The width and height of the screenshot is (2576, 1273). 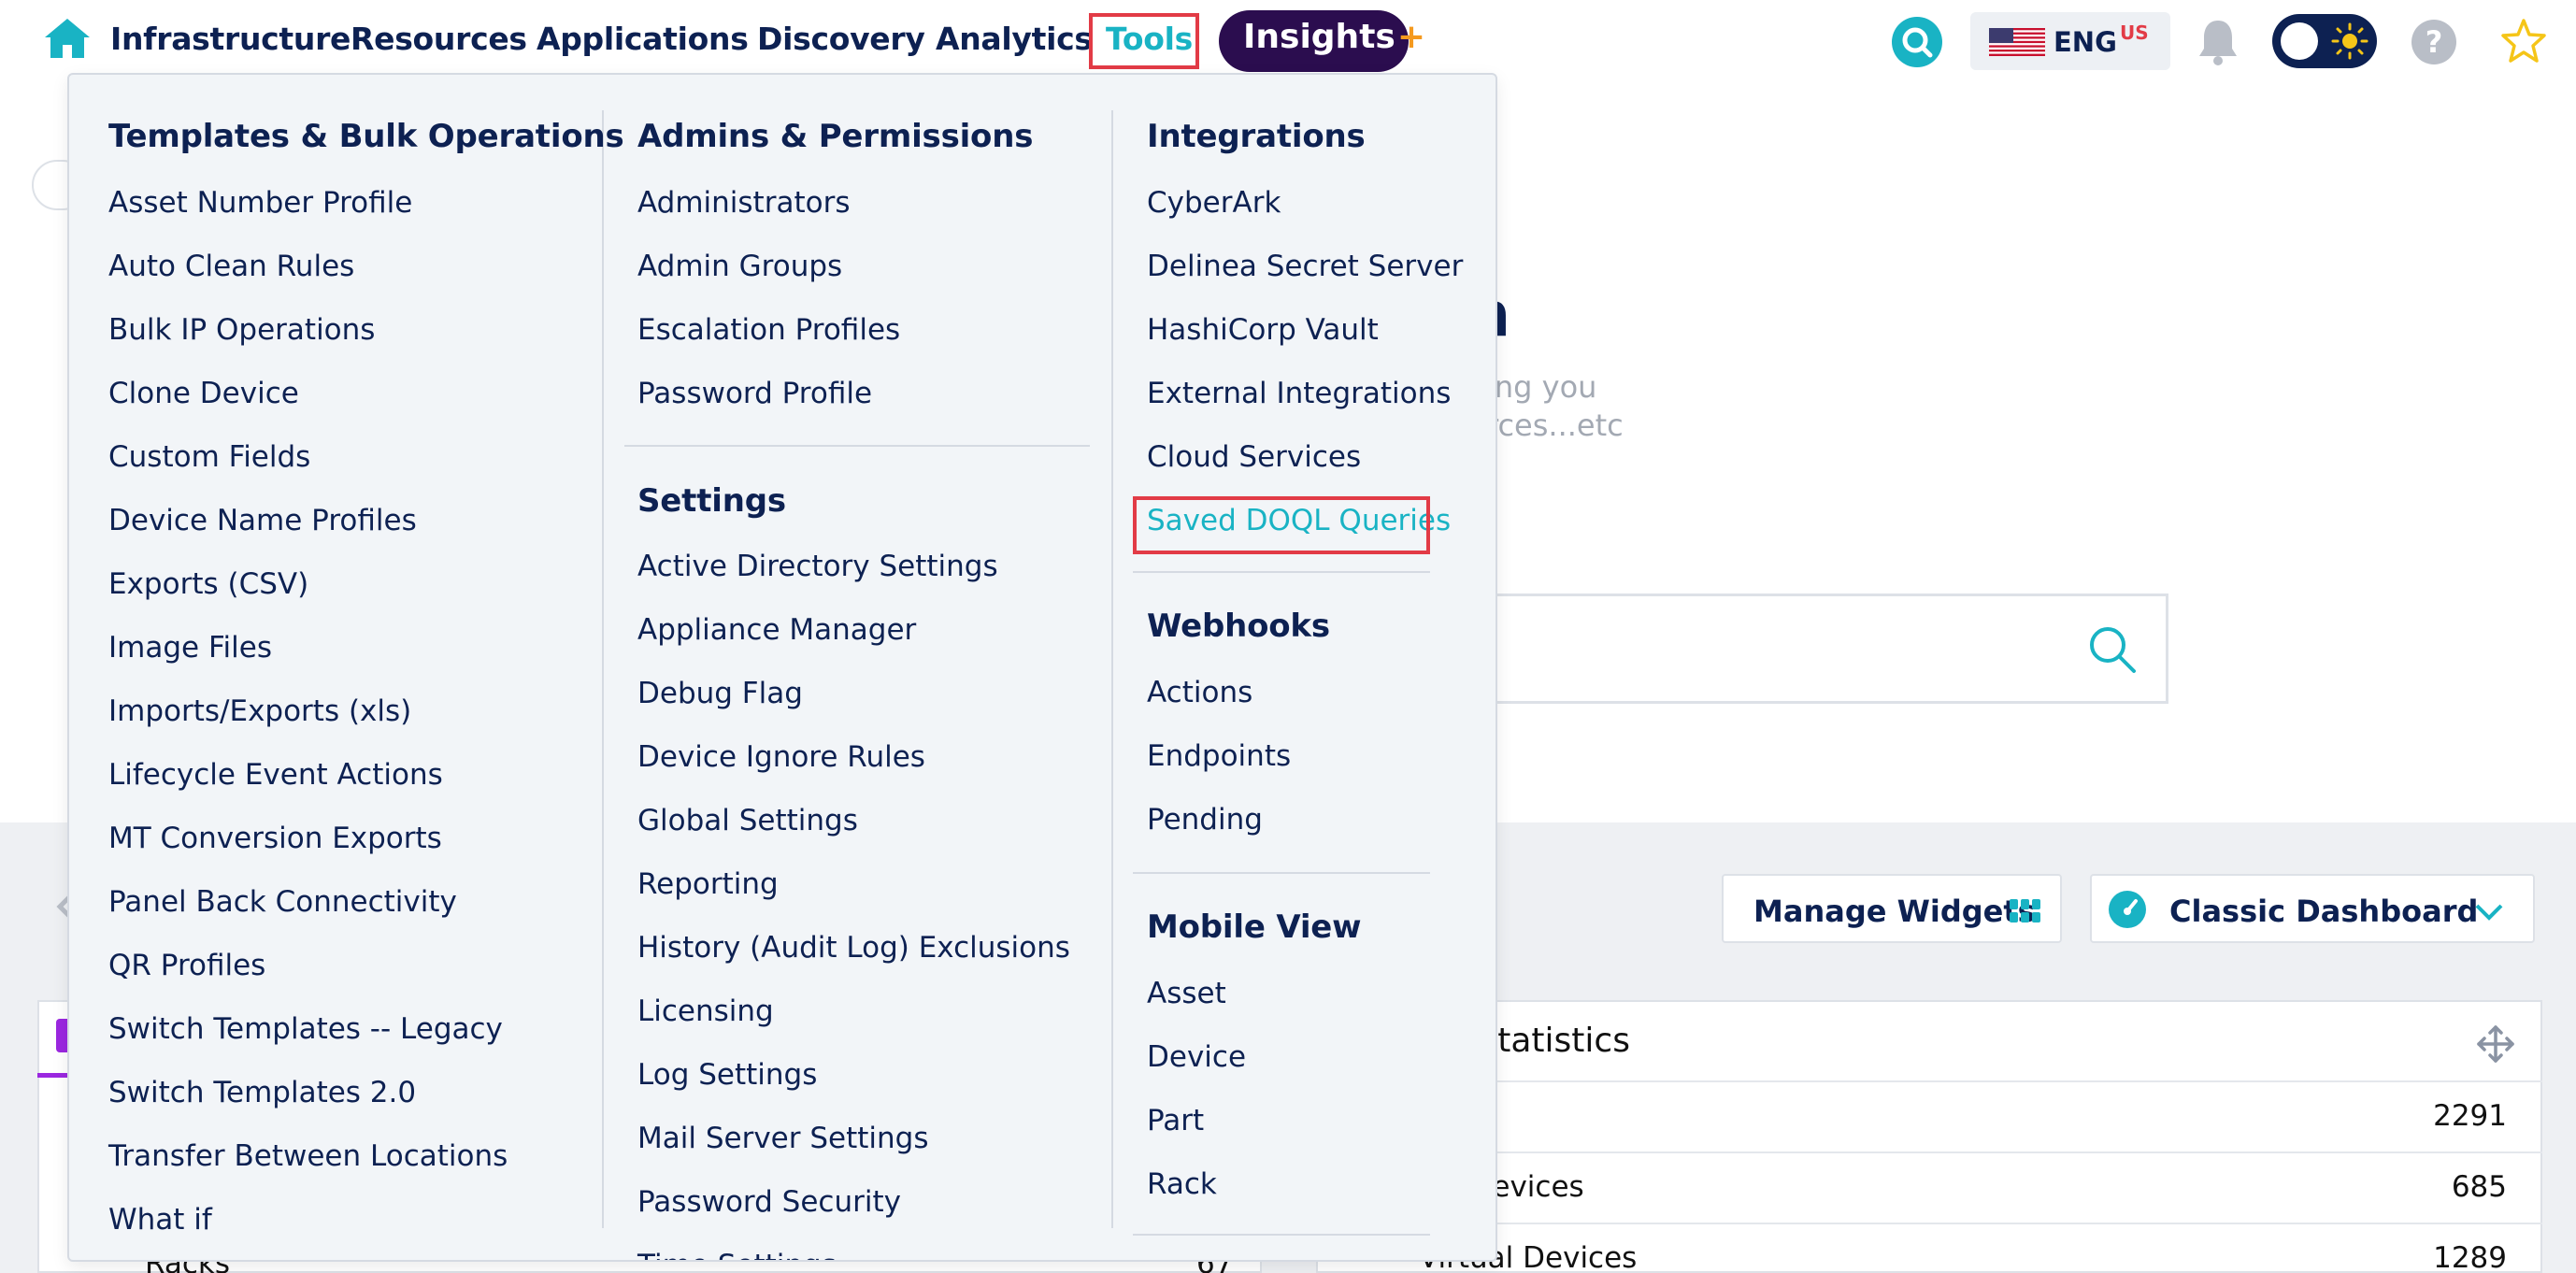 What do you see at coordinates (2479, 1187) in the screenshot?
I see `stat-value: 685` at bounding box center [2479, 1187].